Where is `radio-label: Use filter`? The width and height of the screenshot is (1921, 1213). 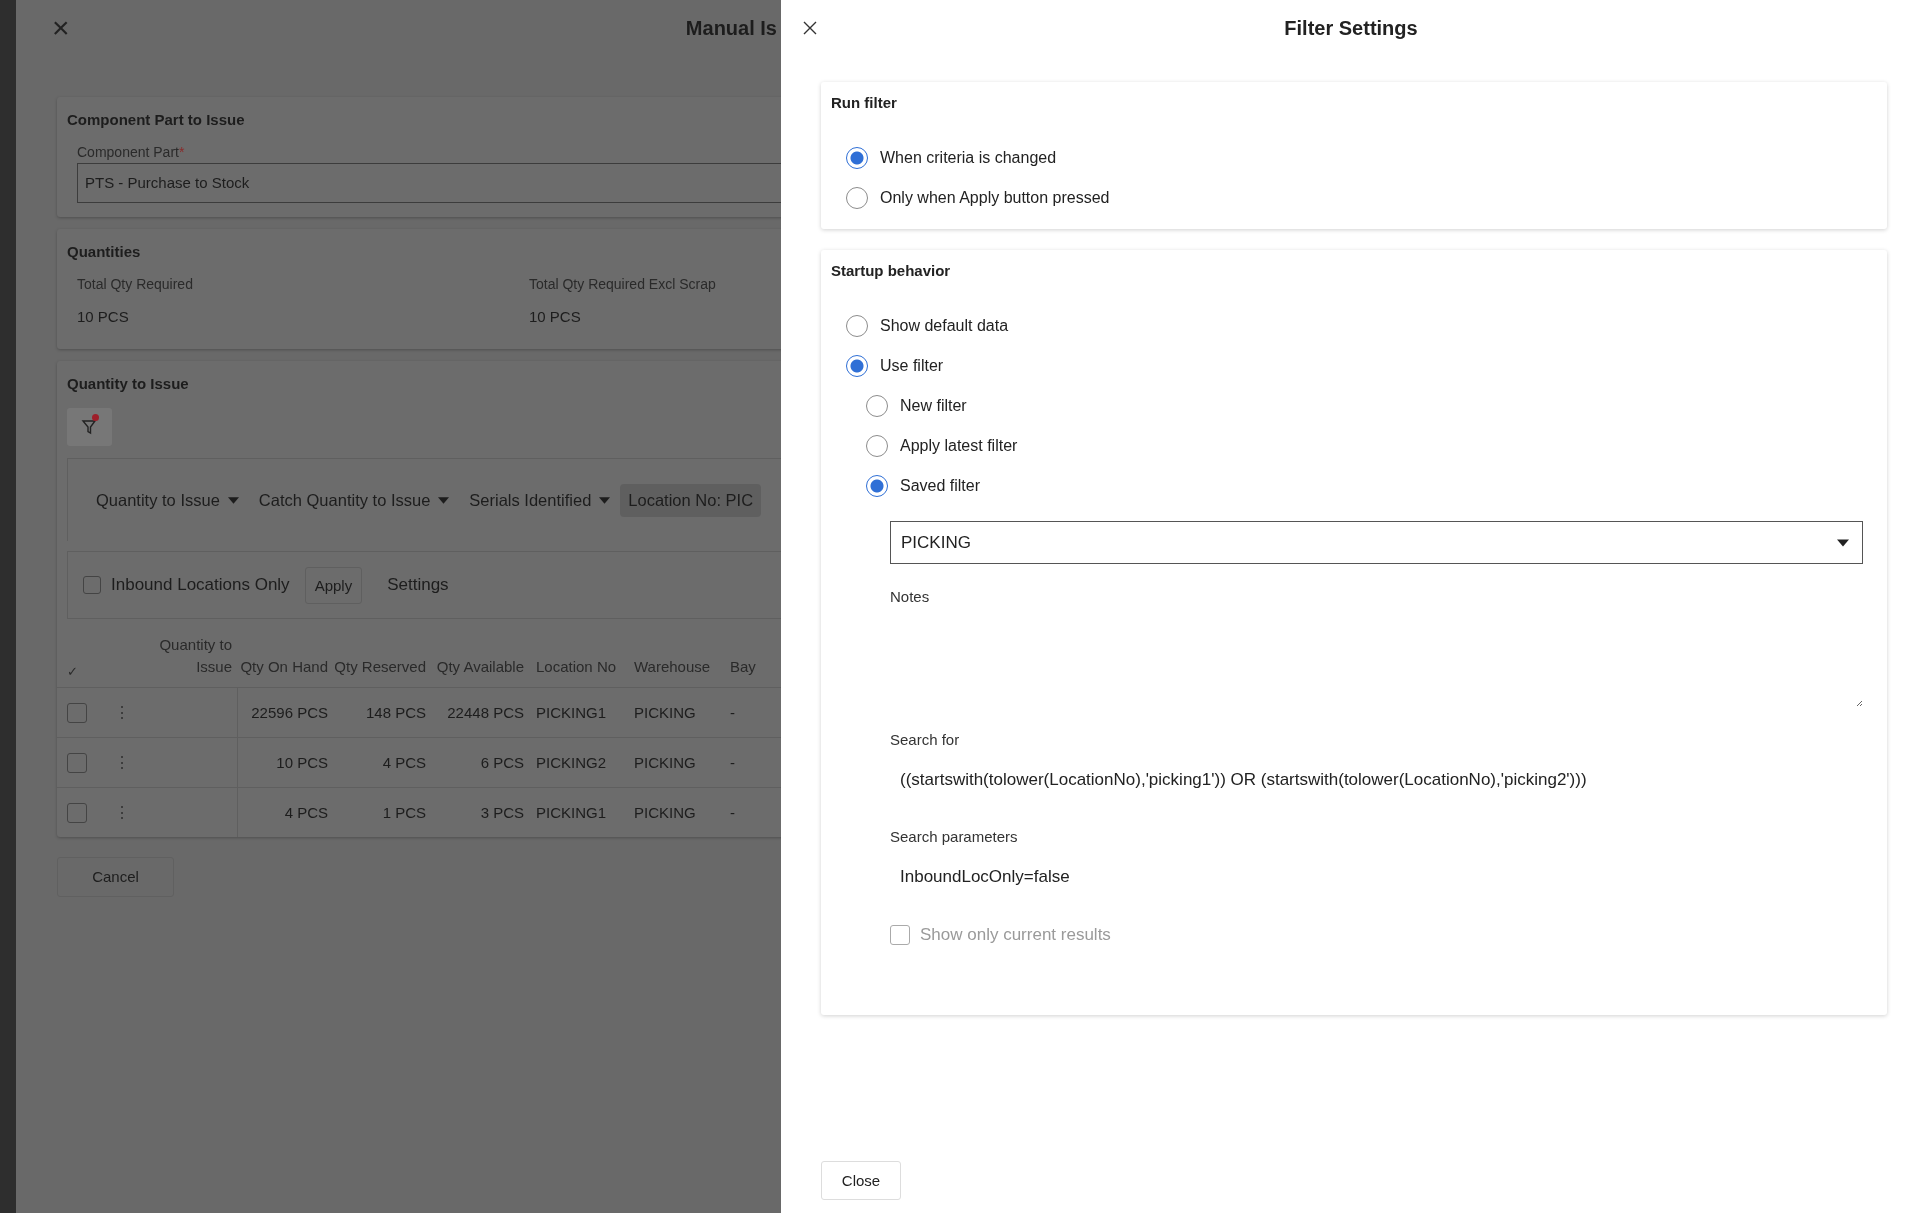
radio-label: Use filter is located at coordinates (912, 366).